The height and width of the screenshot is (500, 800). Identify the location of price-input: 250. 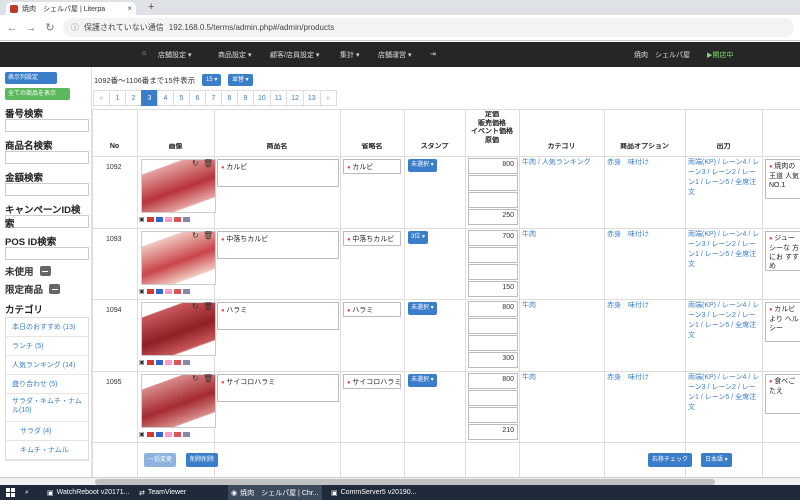
(493, 217).